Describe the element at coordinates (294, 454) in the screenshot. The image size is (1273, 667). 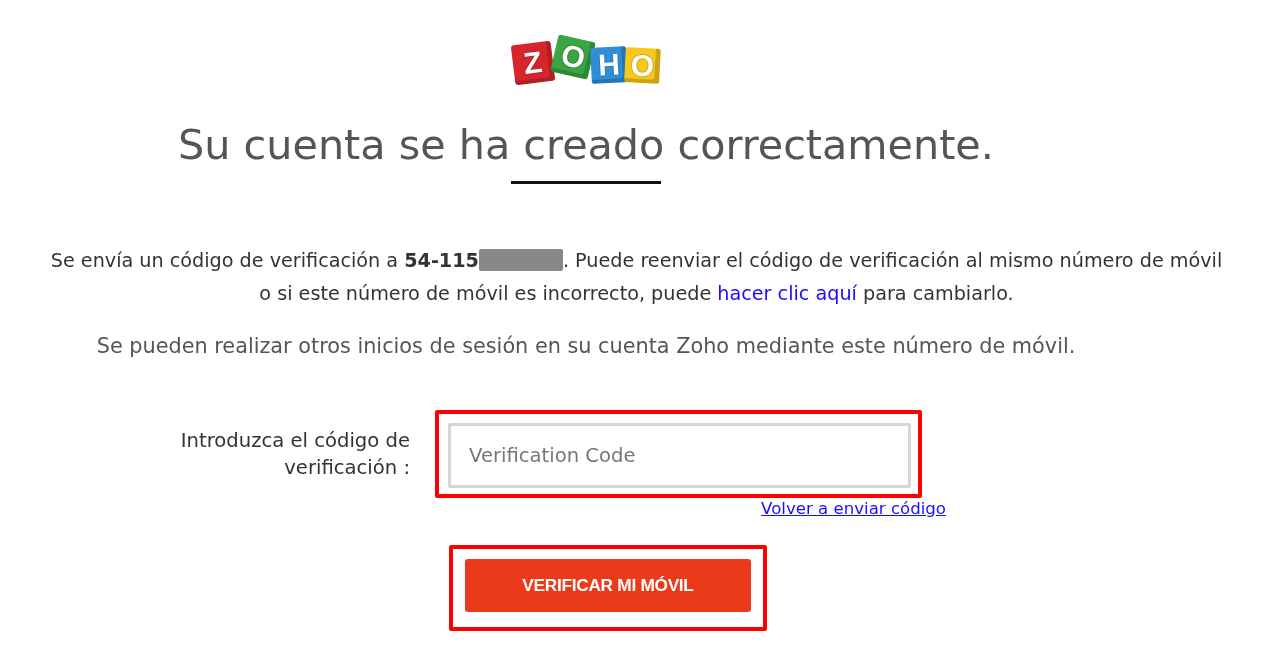
I see `code-label: Introduzca el código de verificación :` at that location.